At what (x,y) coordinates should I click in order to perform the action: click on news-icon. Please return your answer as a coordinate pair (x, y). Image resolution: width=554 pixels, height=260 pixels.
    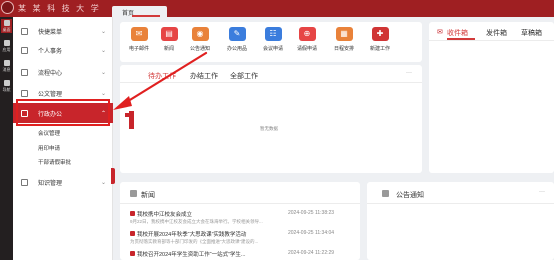
    Looking at the image, I should click on (133, 193).